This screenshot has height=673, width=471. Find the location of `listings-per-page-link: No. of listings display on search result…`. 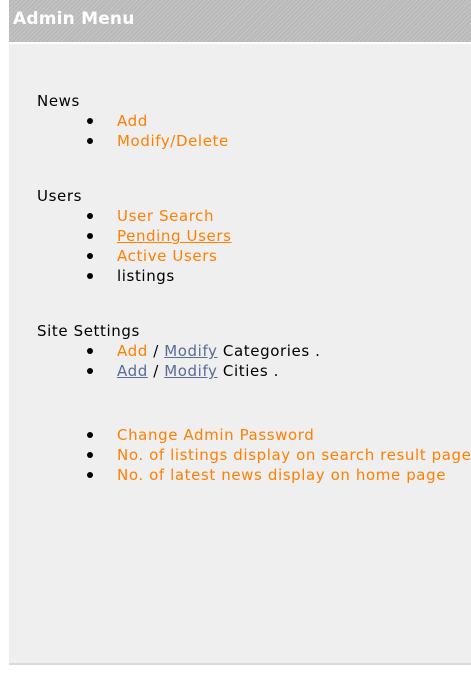

listings-per-page-link: No. of listings display on search result… is located at coordinates (294, 455).